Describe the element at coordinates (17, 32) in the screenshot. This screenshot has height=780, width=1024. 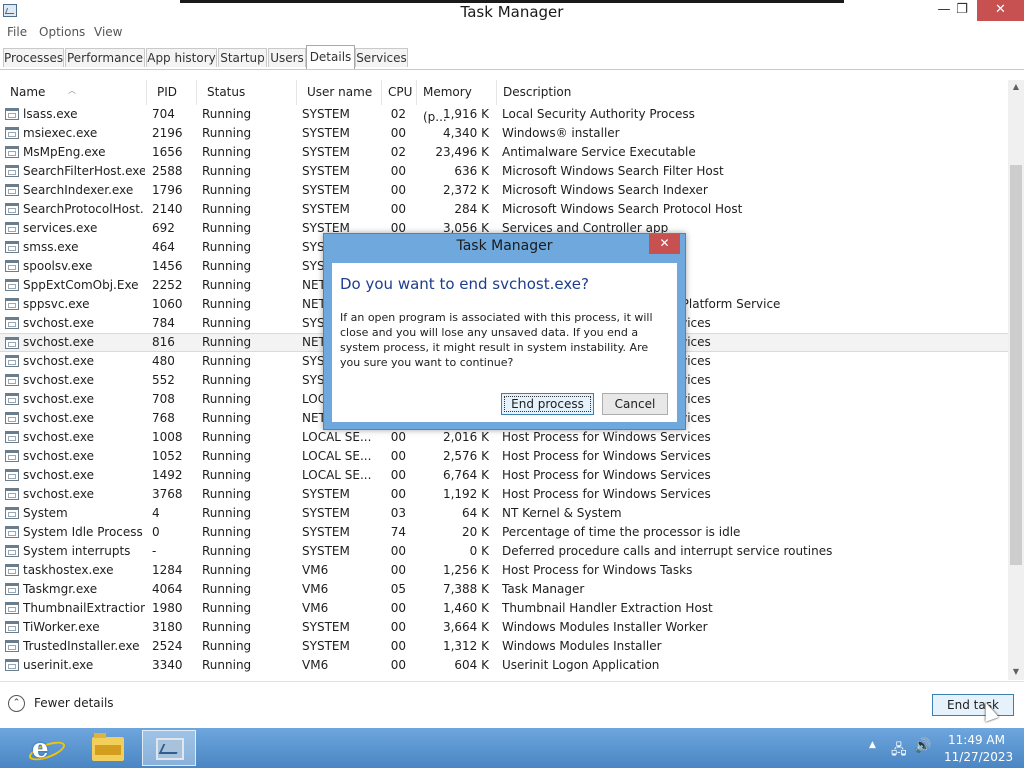
I see `menu-file: File` at that location.